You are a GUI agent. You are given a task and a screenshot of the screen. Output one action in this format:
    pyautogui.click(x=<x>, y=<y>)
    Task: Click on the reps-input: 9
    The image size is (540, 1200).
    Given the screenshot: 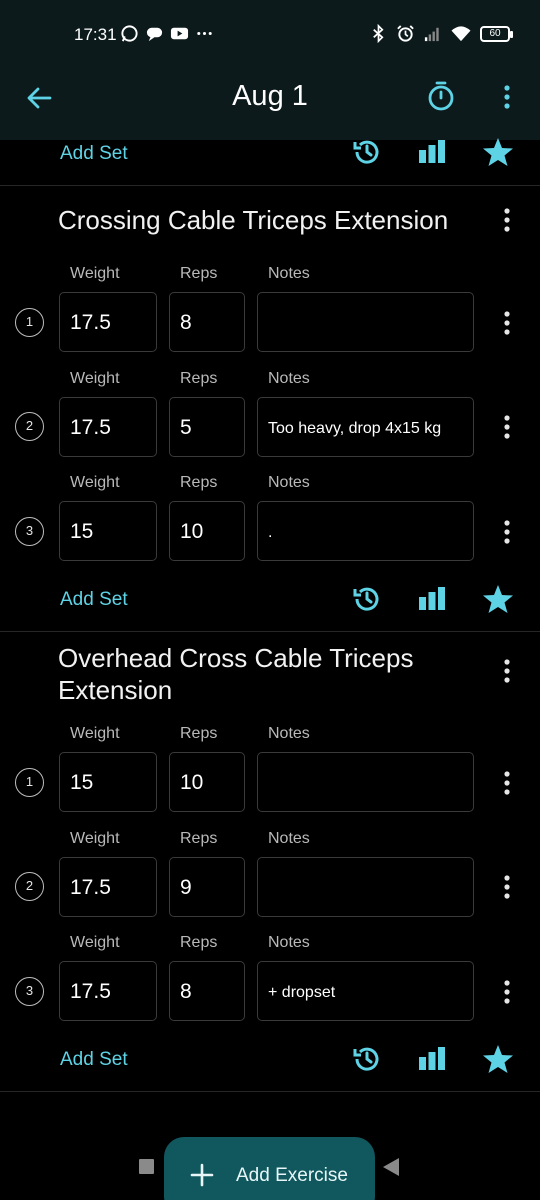 What is the action you would take?
    pyautogui.click(x=207, y=887)
    